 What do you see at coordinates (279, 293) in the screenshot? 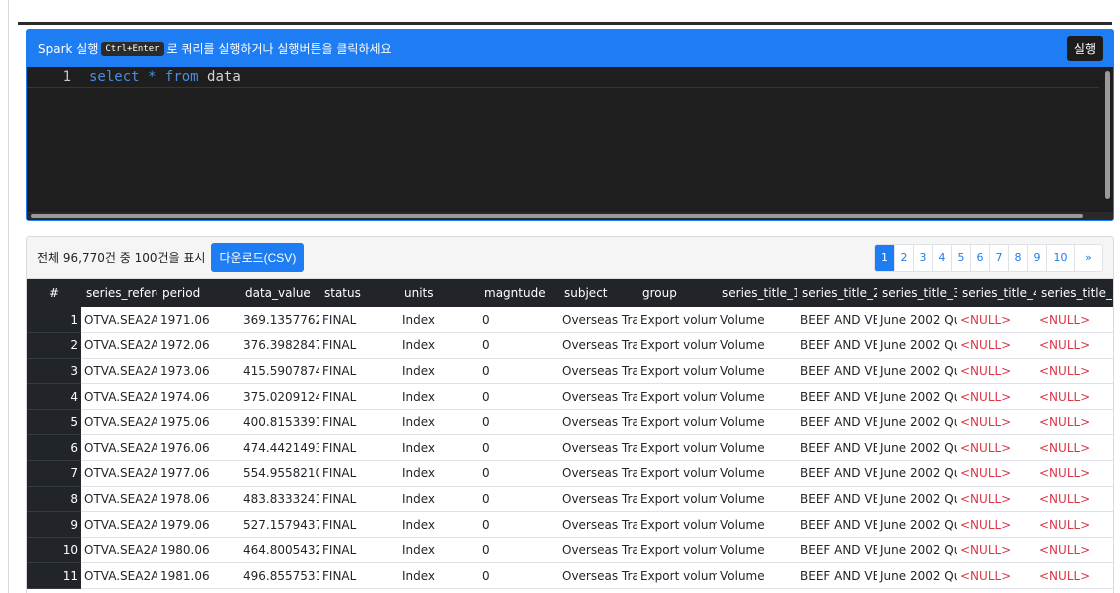
I see `column-header-data-value: data_value` at bounding box center [279, 293].